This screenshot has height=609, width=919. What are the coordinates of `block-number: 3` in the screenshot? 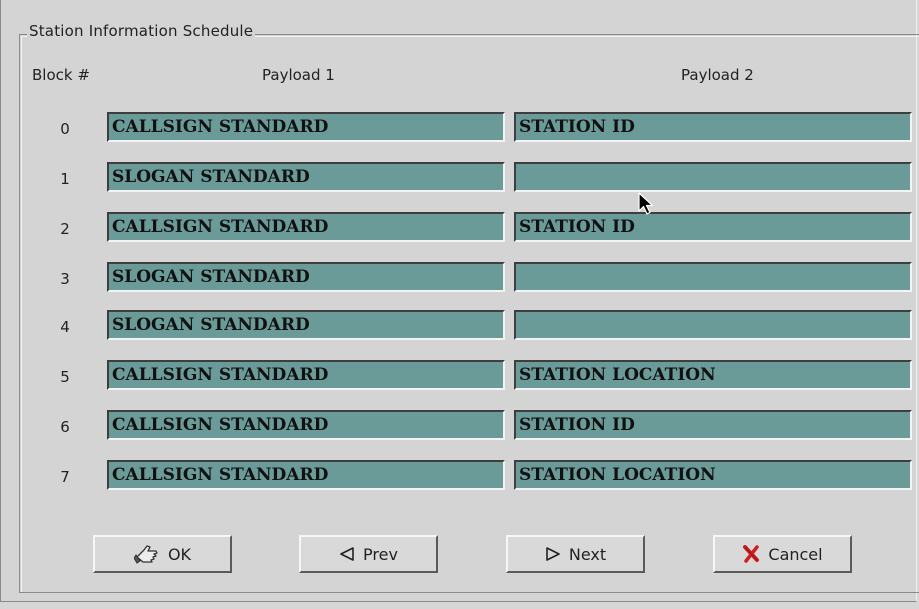 It's located at (65, 279).